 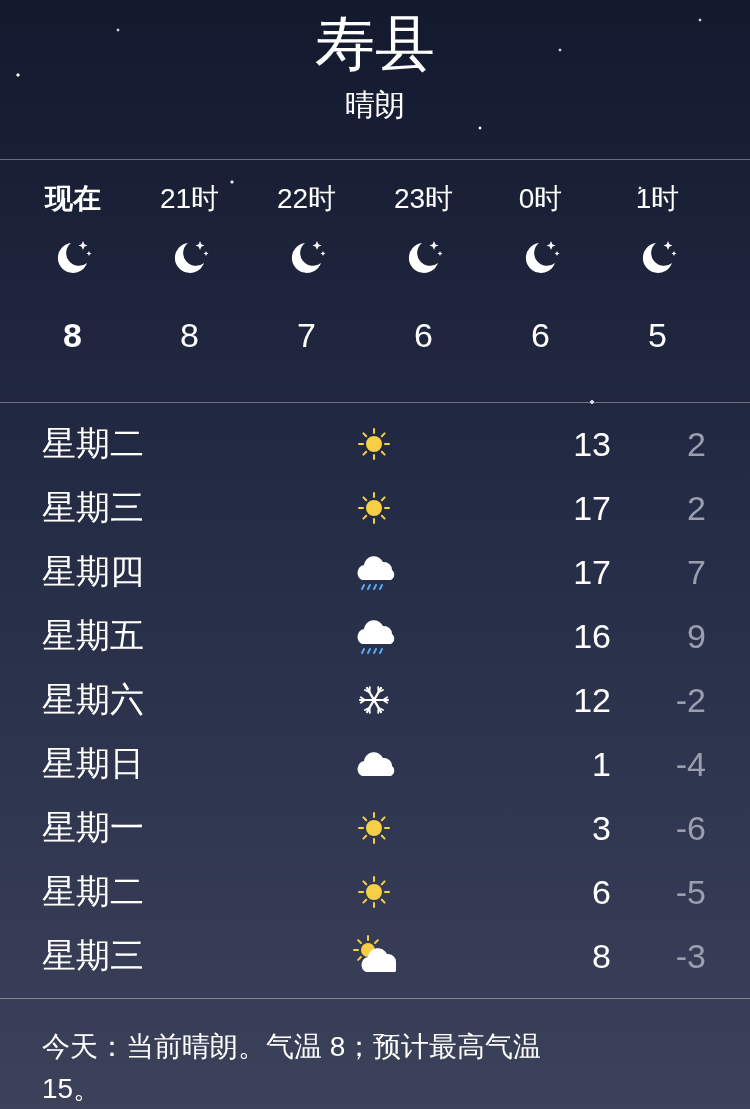 What do you see at coordinates (690, 700) in the screenshot?
I see `low-temperature: -2` at bounding box center [690, 700].